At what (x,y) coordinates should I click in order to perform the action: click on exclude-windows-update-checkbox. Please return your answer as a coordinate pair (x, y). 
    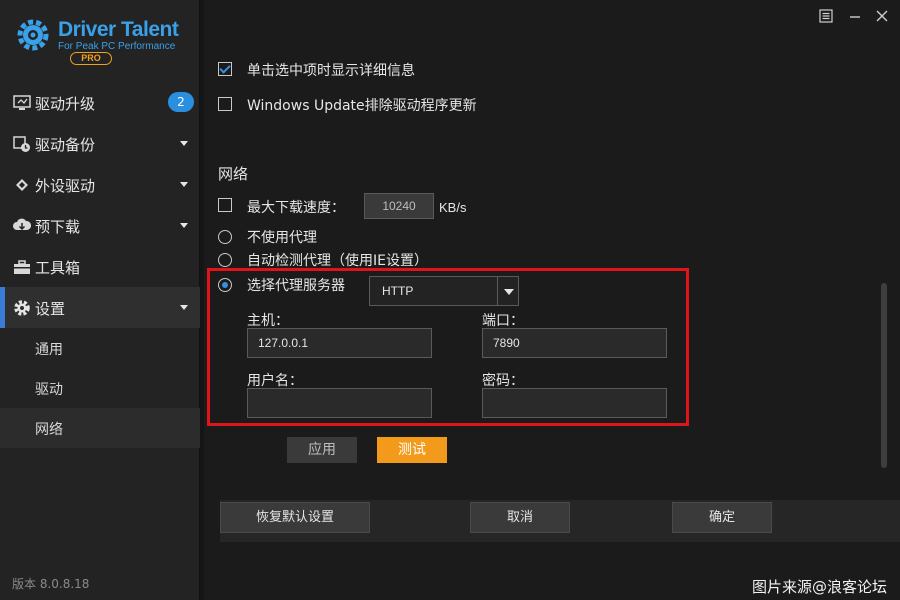
    Looking at the image, I should click on (225, 104).